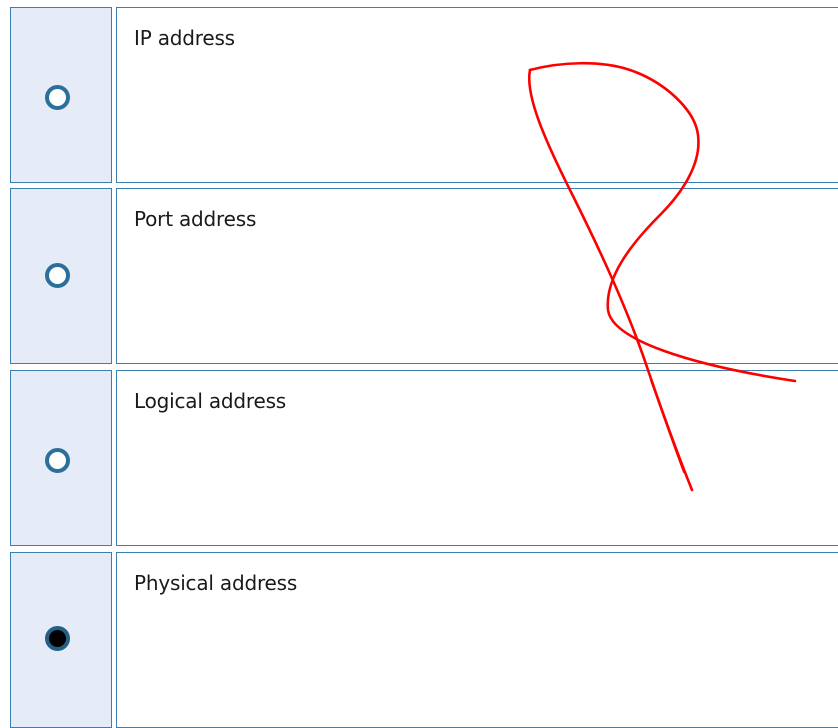 Image resolution: width=838 pixels, height=728 pixels. What do you see at coordinates (210, 401) in the screenshot?
I see `option-label-logical-address: Logical address` at bounding box center [210, 401].